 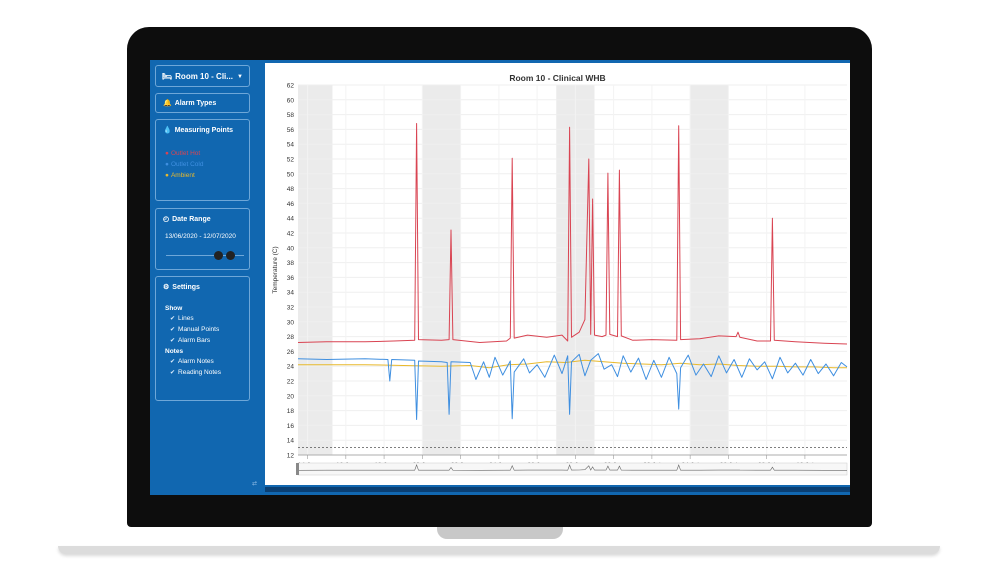 What do you see at coordinates (291, 352) in the screenshot?
I see `y-tick-label: 26` at bounding box center [291, 352].